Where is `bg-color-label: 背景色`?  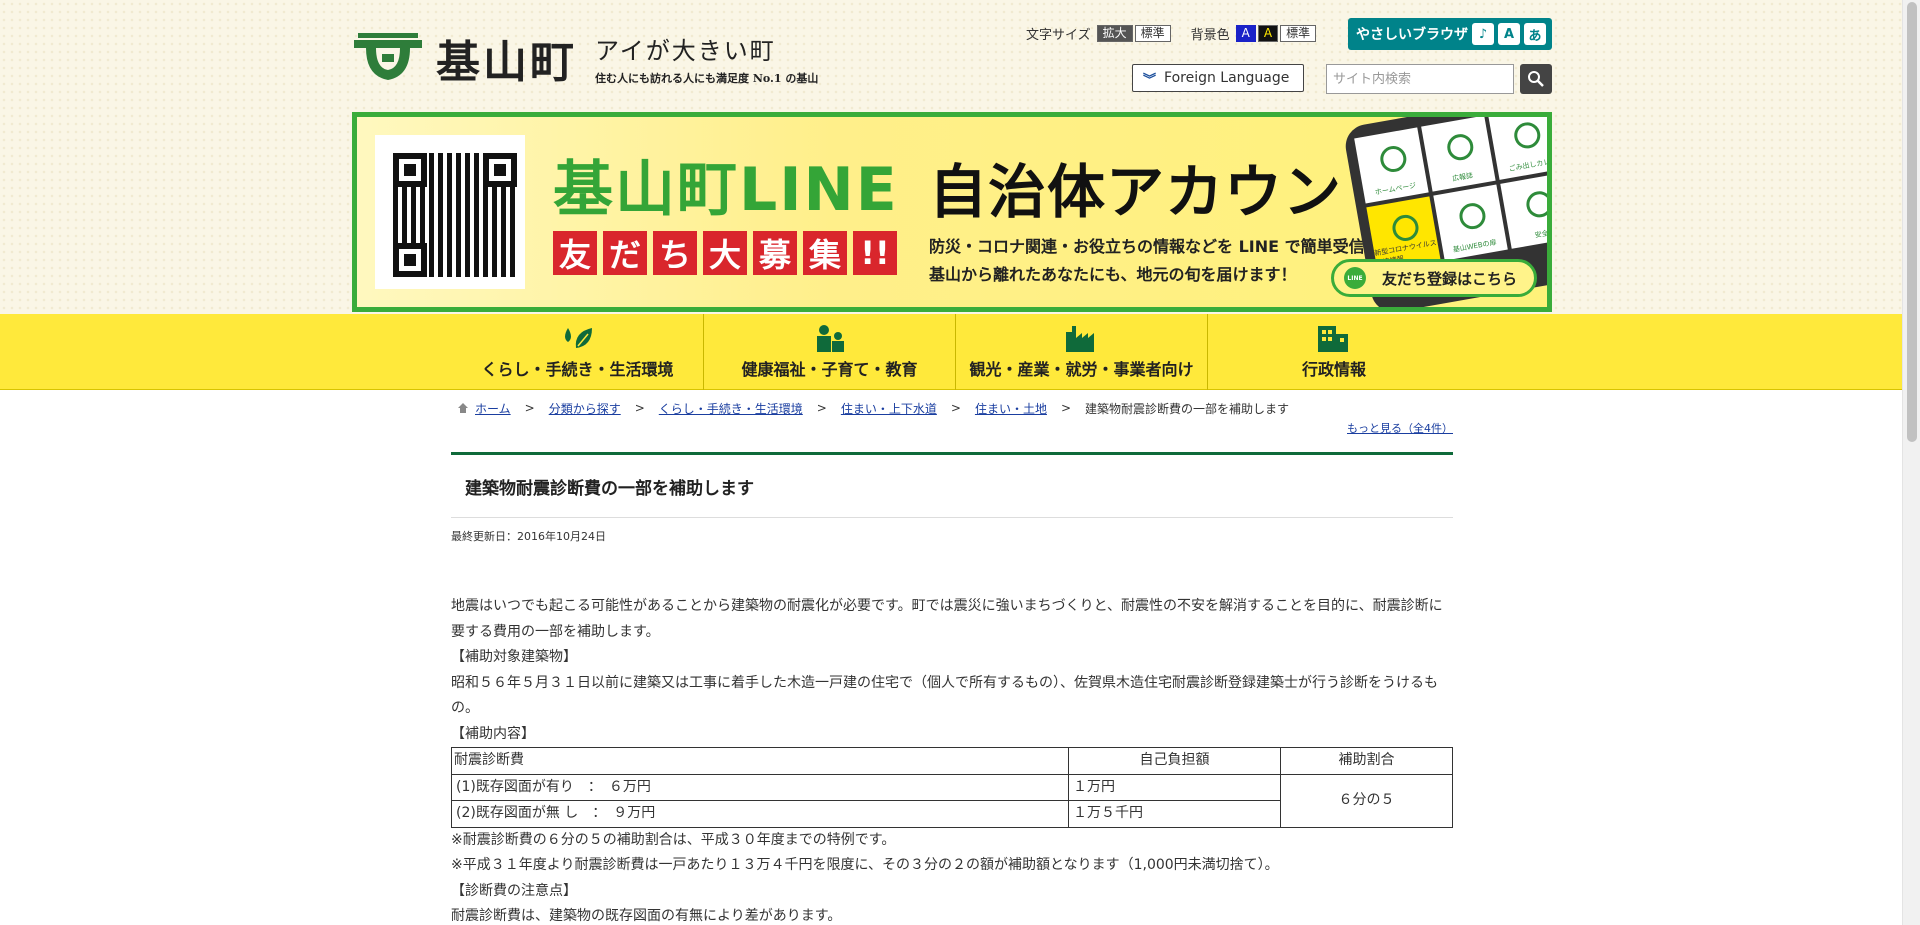 bg-color-label: 背景色 is located at coordinates (1210, 35).